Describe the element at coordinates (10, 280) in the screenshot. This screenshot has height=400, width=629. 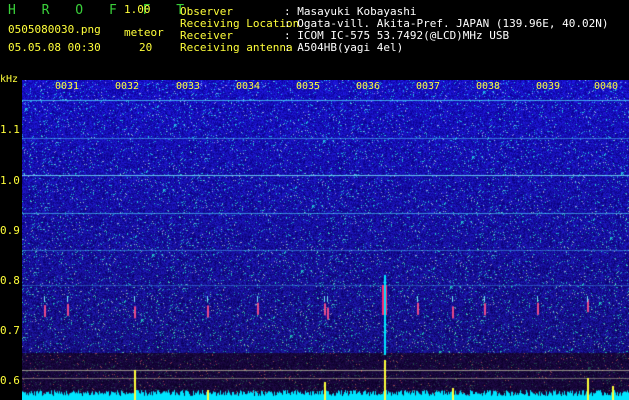
I see `freq-label-0-8: 0.8` at that location.